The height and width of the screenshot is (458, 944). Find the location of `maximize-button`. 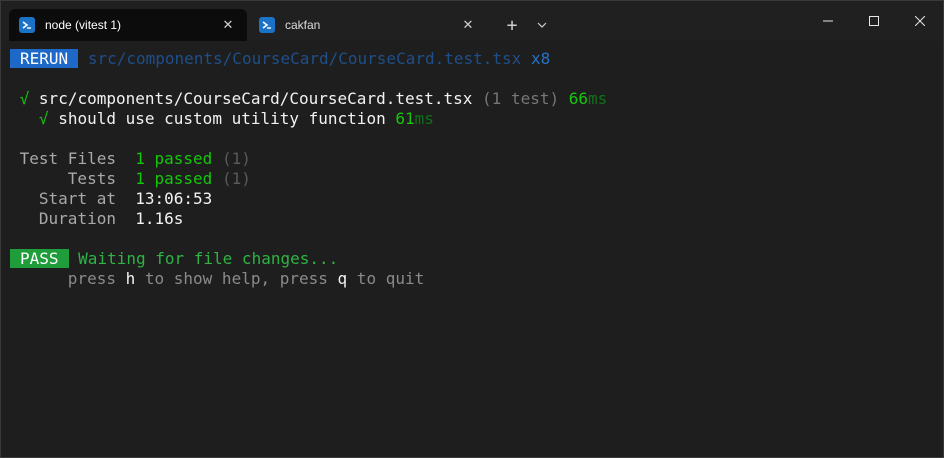

maximize-button is located at coordinates (874, 21).